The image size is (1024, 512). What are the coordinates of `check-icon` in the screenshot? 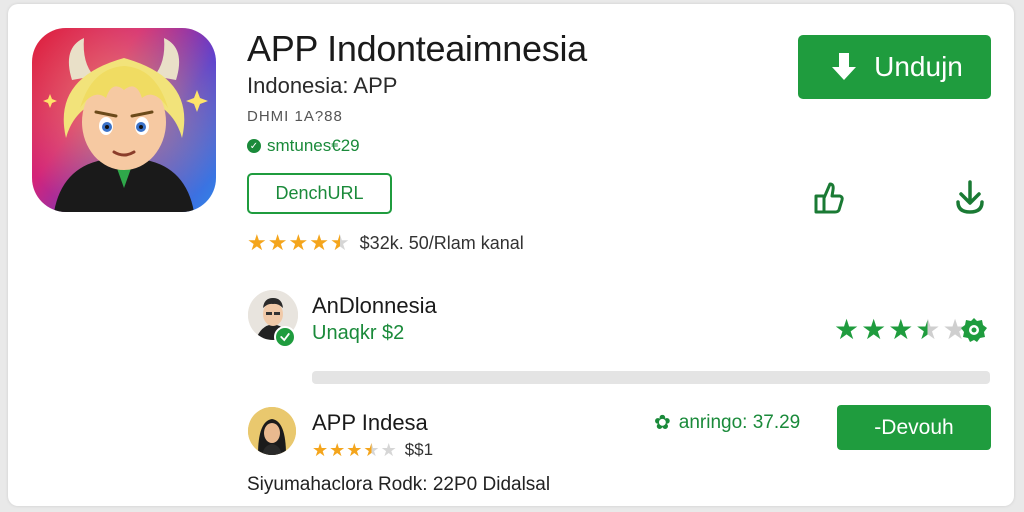 It's located at (285, 337).